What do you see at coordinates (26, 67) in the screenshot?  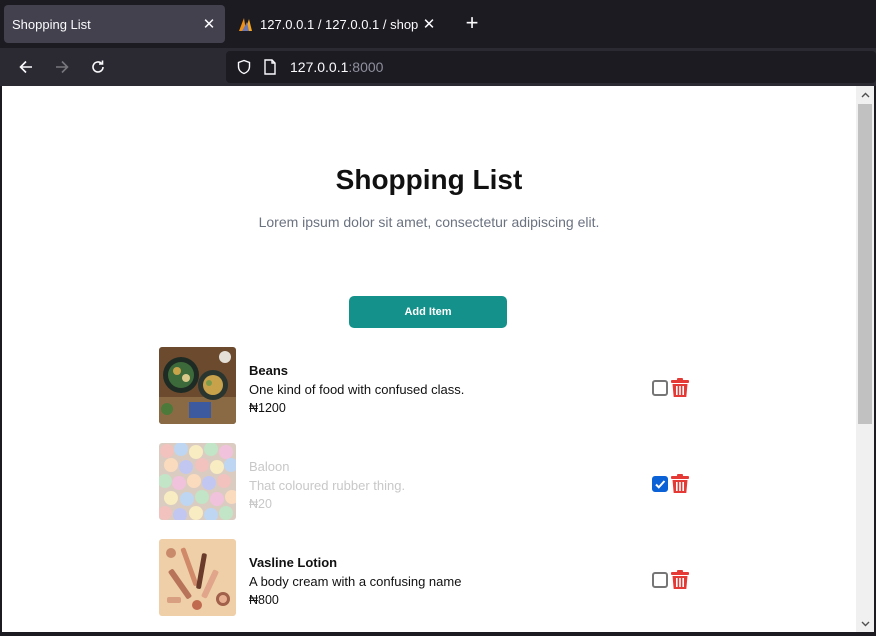 I see `back-arrow-icon` at bounding box center [26, 67].